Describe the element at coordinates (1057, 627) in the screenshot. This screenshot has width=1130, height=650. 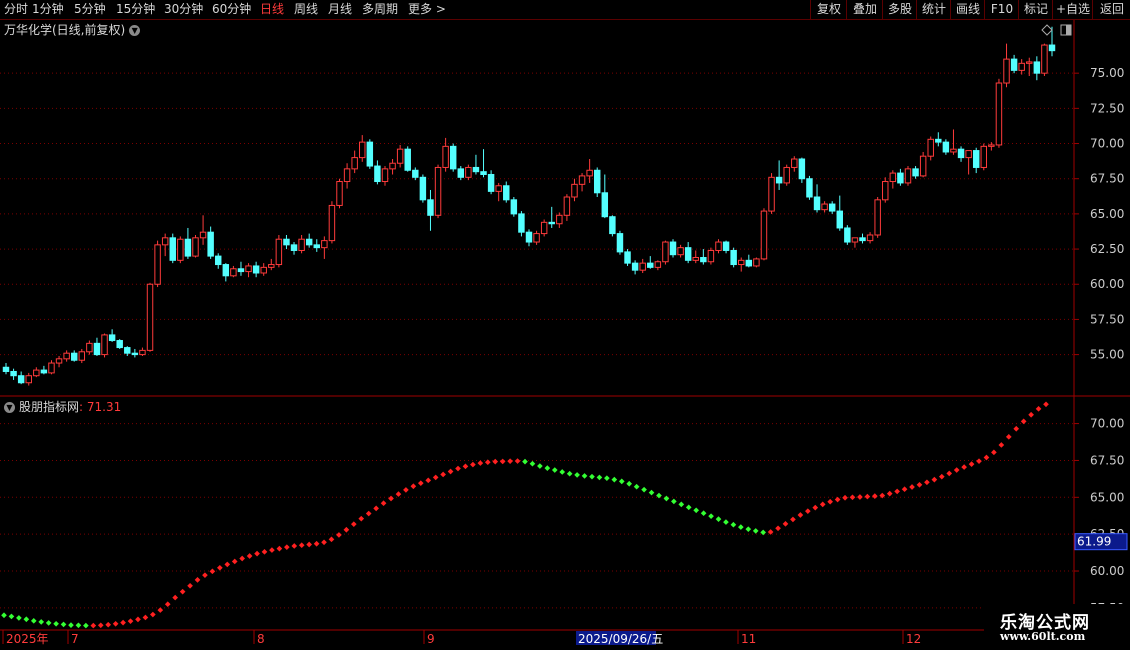
I see `watermark: 乐淘公式网 www.60lt.com` at that location.